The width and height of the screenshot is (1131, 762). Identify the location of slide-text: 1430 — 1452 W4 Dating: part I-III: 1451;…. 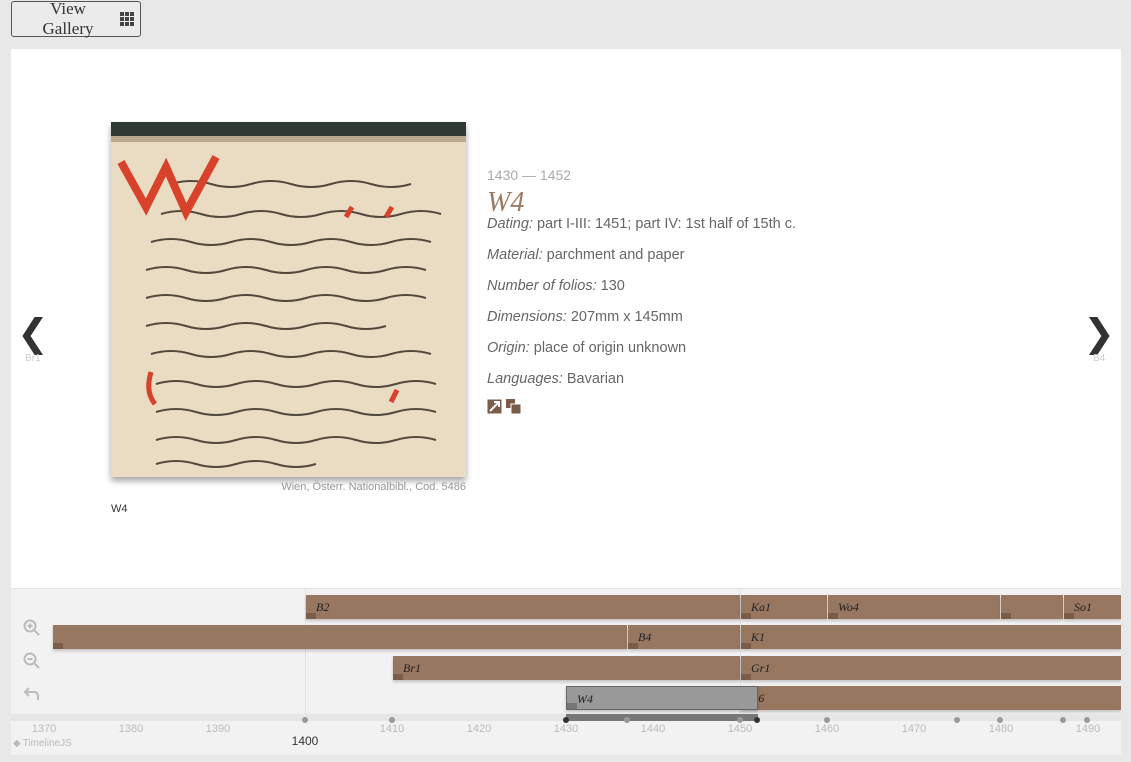
(642, 291).